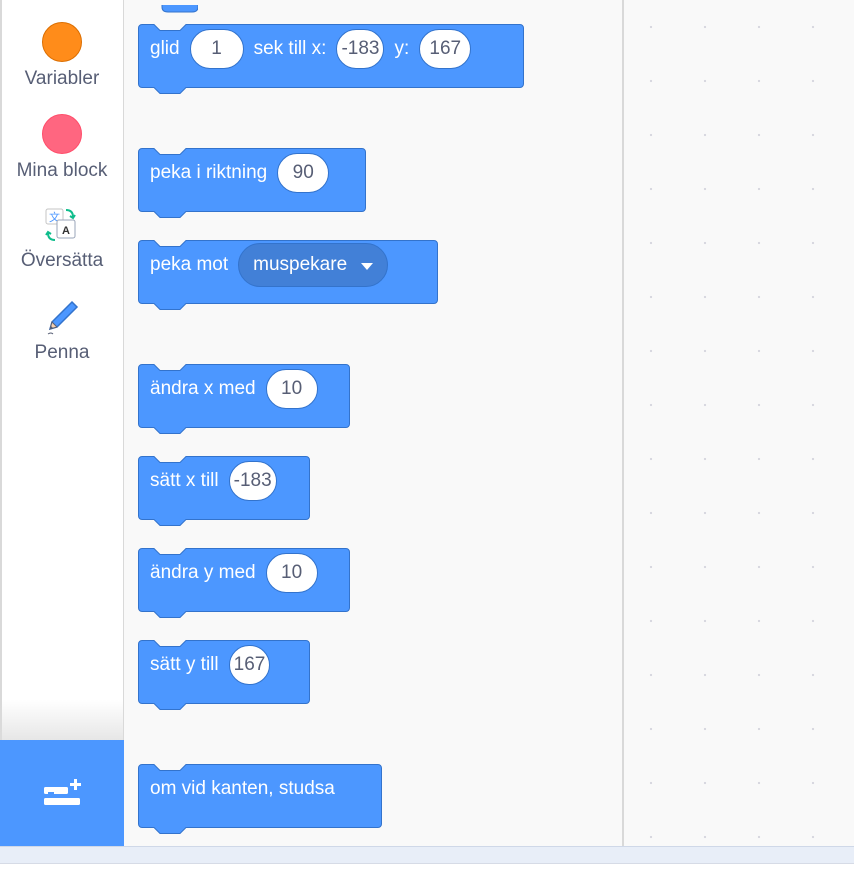 This screenshot has width=854, height=894. I want to click on change-y-input: 10, so click(291, 573).